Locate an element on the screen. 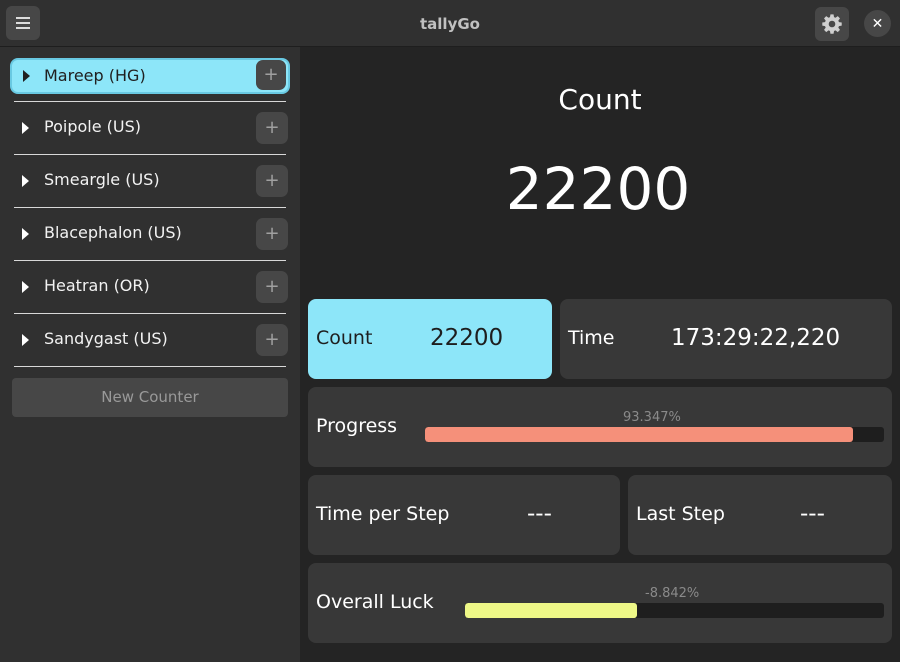 The height and width of the screenshot is (662, 900). last-step-label: Last Step is located at coordinates (680, 514).